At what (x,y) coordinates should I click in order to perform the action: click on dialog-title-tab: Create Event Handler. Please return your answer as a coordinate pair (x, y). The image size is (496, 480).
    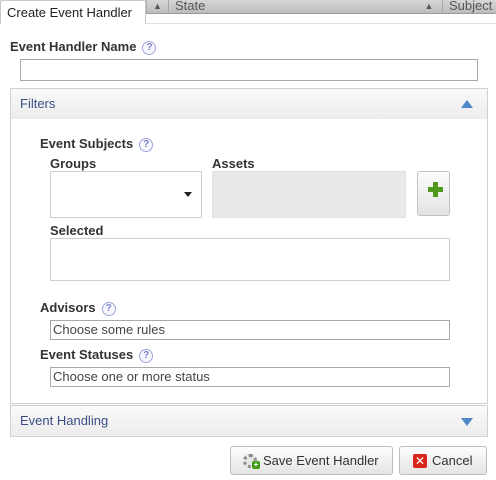
    Looking at the image, I should click on (73, 12).